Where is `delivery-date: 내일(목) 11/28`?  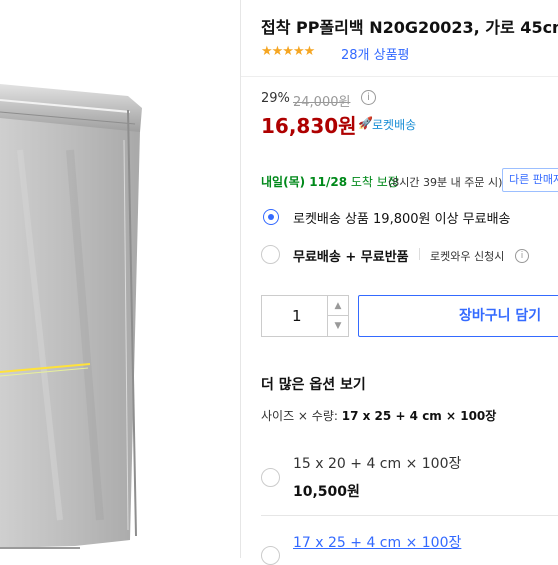 delivery-date: 내일(목) 11/28 is located at coordinates (304, 182).